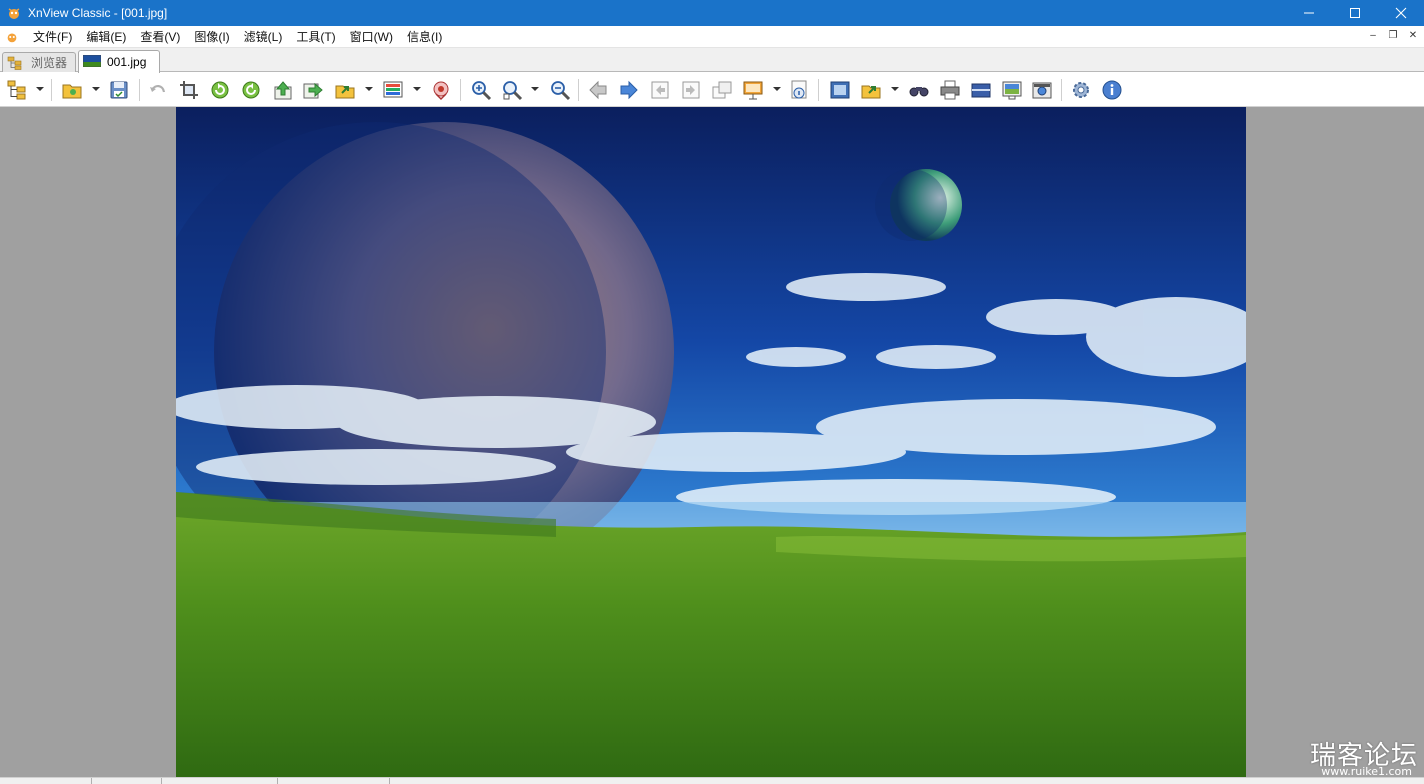 This screenshot has width=1424, height=784. Describe the element at coordinates (52, 37) in the screenshot. I see `menu-file: 文件(F)` at that location.